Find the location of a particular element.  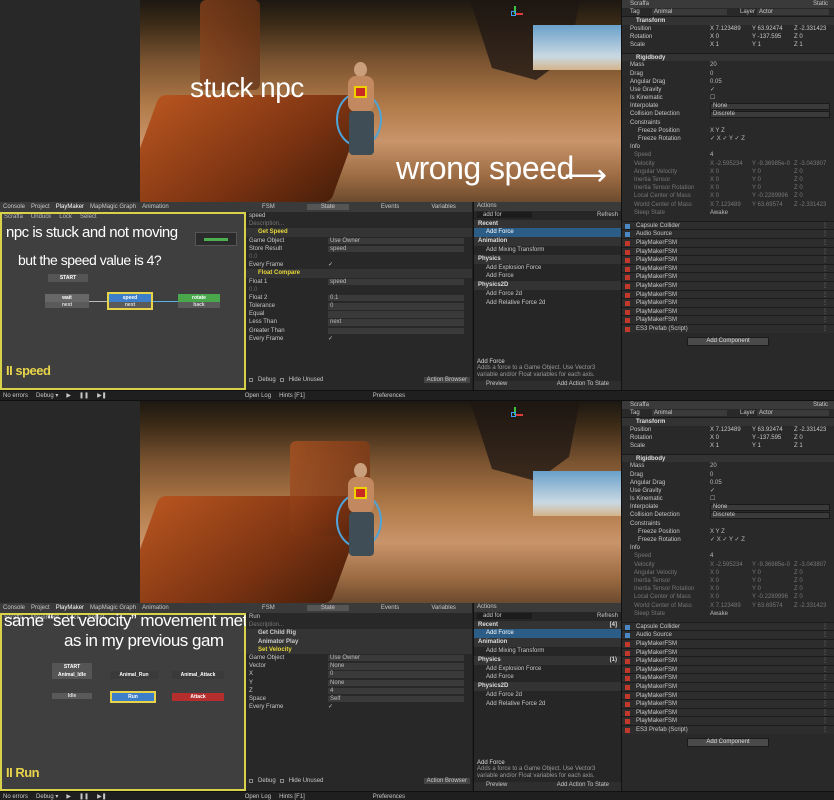

greater-than-dropdown is located at coordinates (396, 331).